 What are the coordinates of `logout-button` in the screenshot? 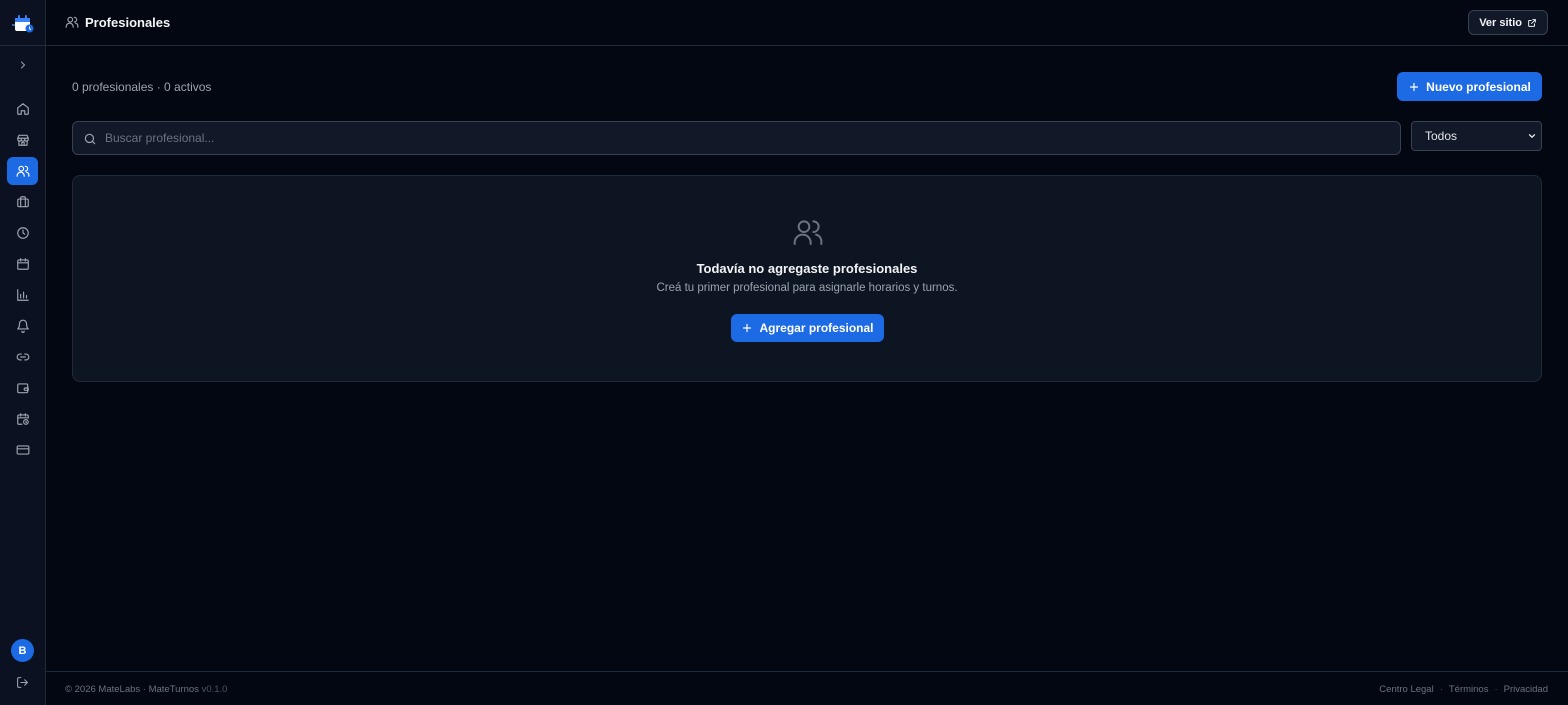 It's located at (22, 682).